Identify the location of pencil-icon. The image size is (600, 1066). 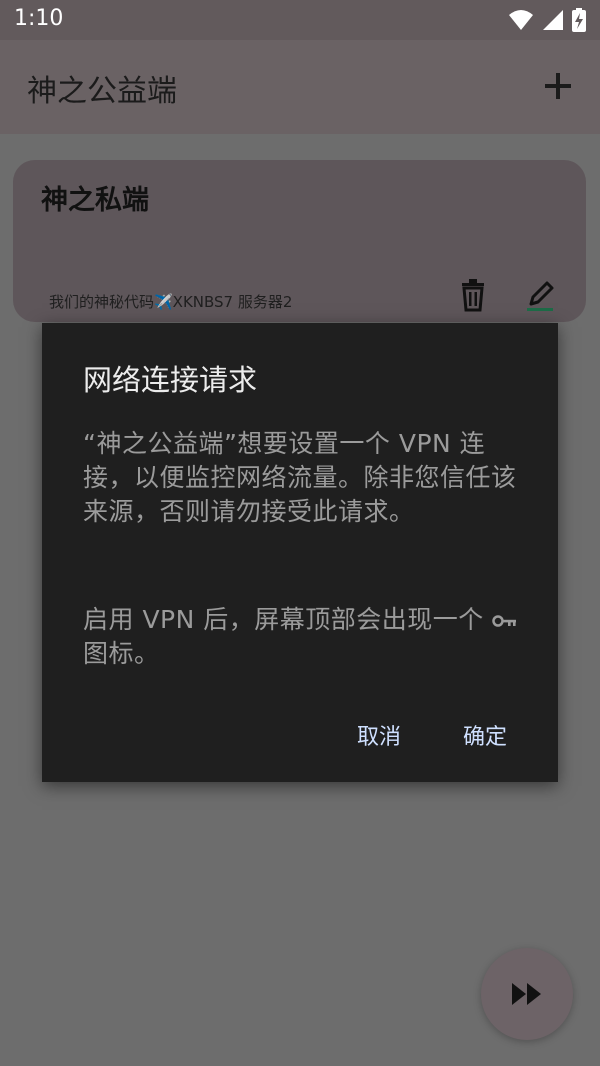
(540, 295).